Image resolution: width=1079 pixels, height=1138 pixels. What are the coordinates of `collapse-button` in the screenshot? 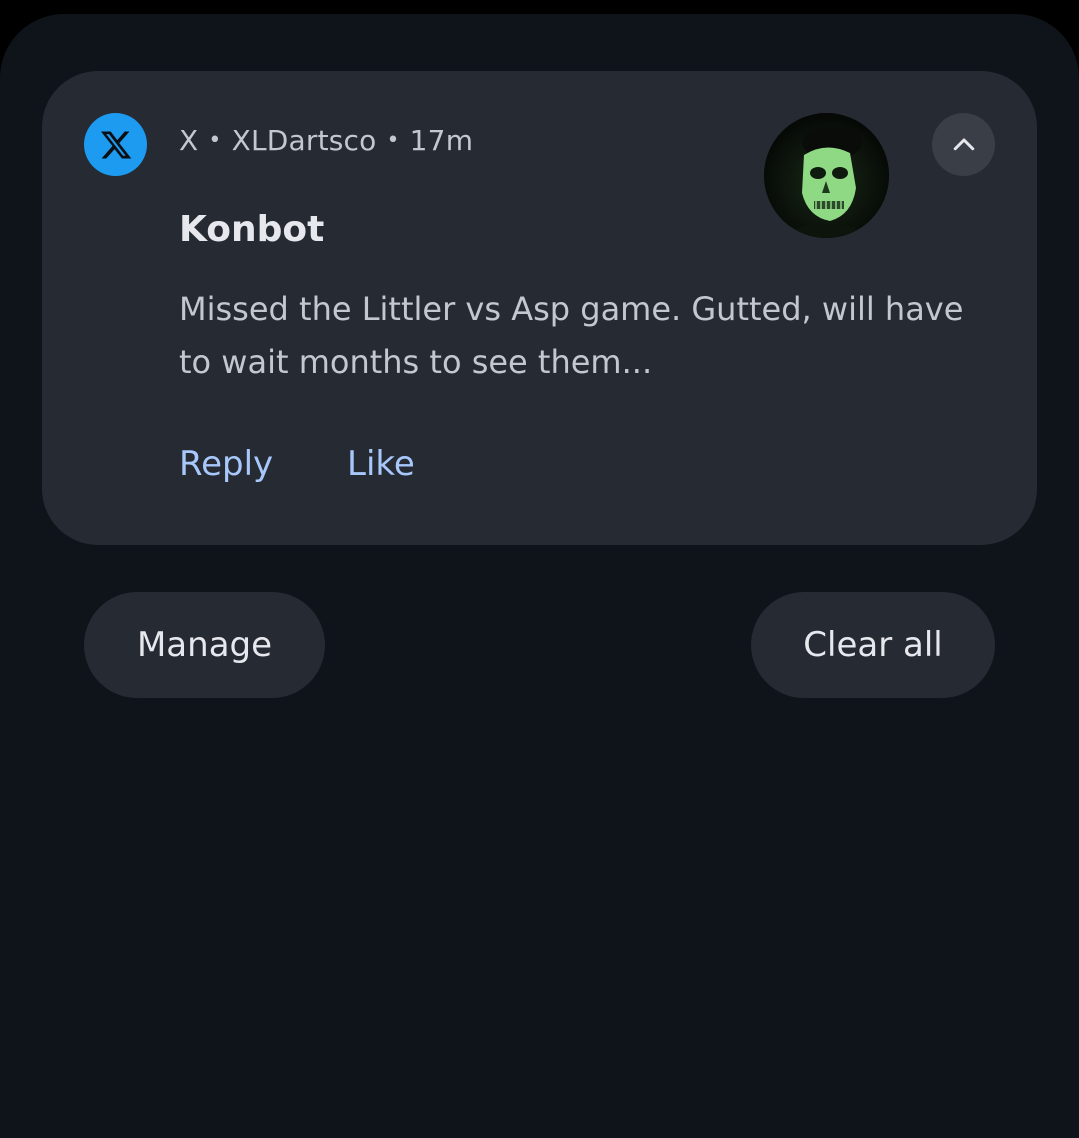 It's located at (963, 144).